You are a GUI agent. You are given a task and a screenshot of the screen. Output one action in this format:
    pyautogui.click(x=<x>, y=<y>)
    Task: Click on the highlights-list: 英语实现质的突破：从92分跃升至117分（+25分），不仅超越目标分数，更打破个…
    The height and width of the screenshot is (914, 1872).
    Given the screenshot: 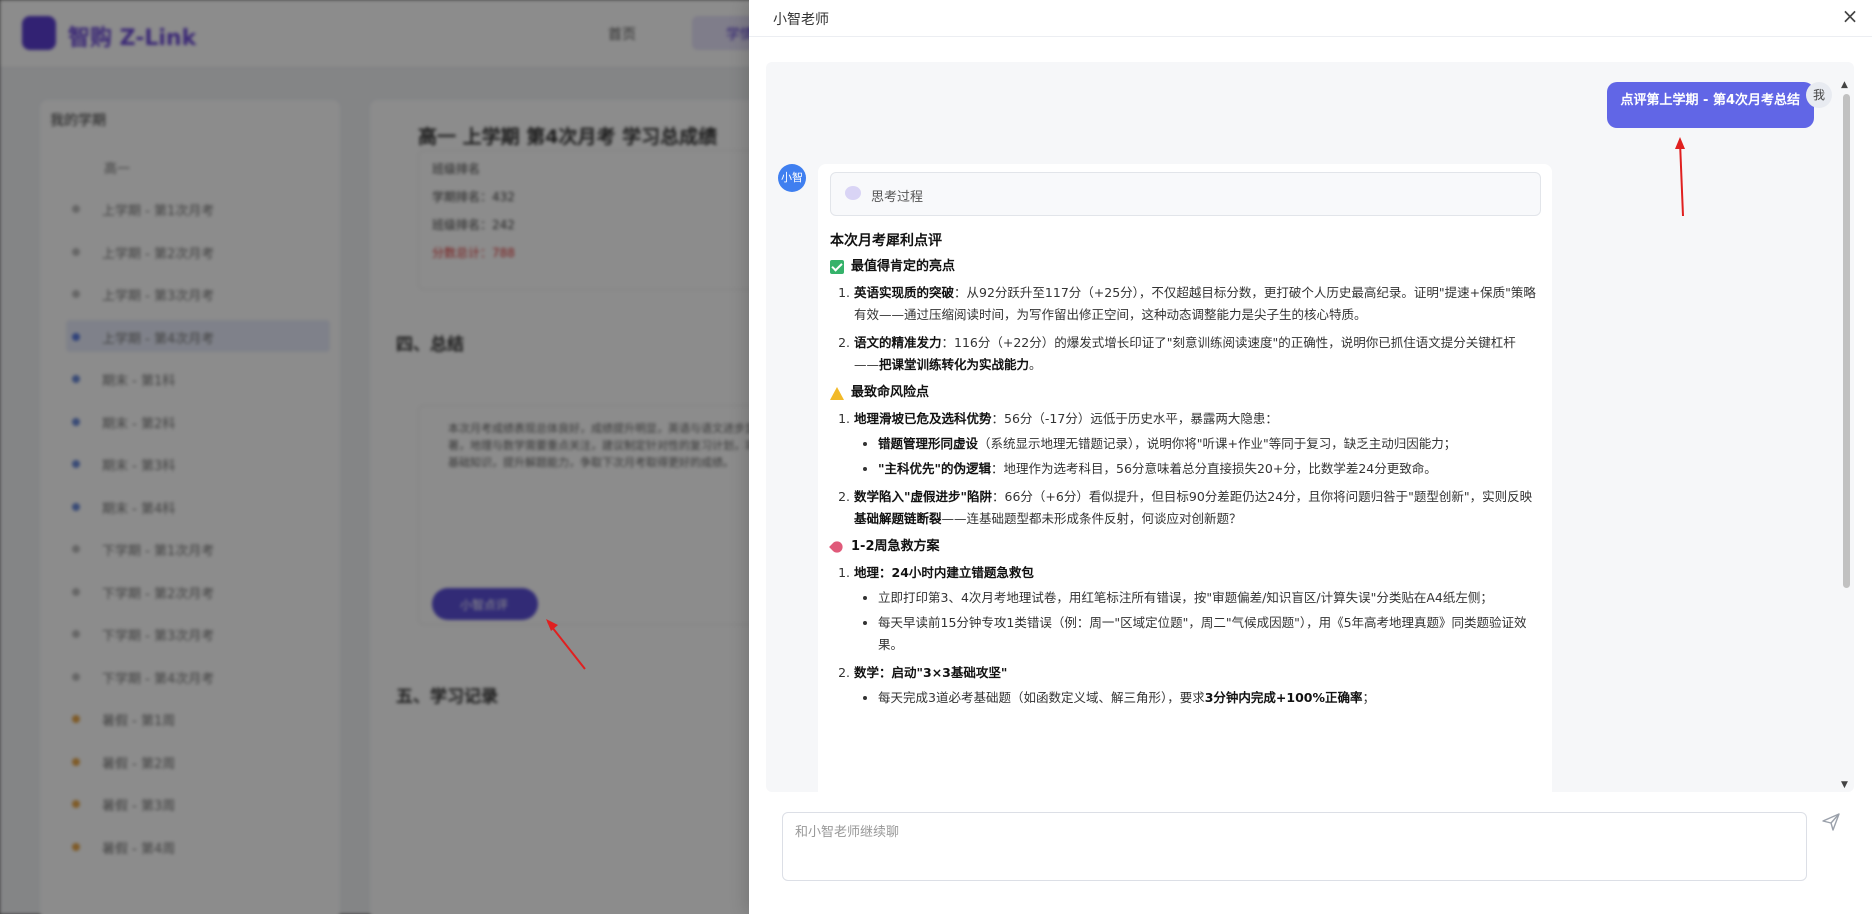 What is the action you would take?
    pyautogui.click(x=1185, y=329)
    